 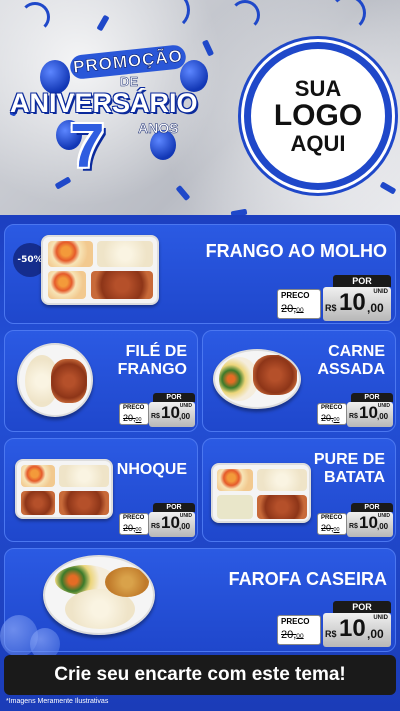 I want to click on product-title: FAROFA CASEIRA, so click(x=307, y=579).